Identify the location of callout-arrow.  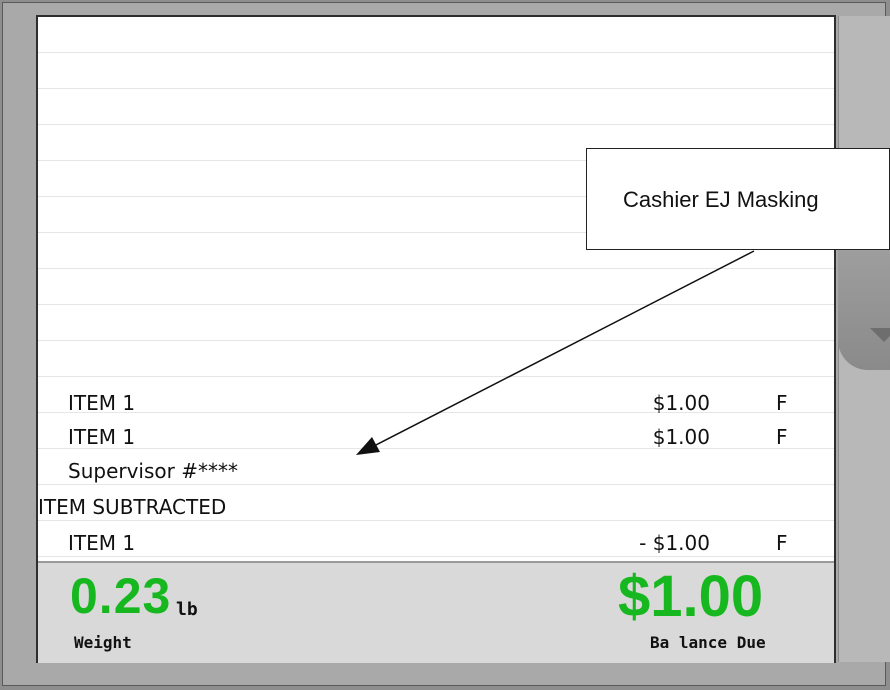
(555, 352).